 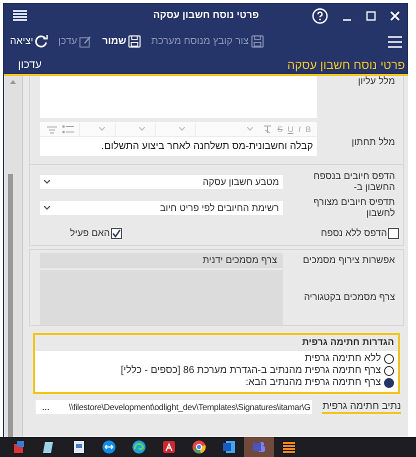 What do you see at coordinates (206, 15) in the screenshot?
I see `window-title: פרטי נוסח חשבון עסקה` at bounding box center [206, 15].